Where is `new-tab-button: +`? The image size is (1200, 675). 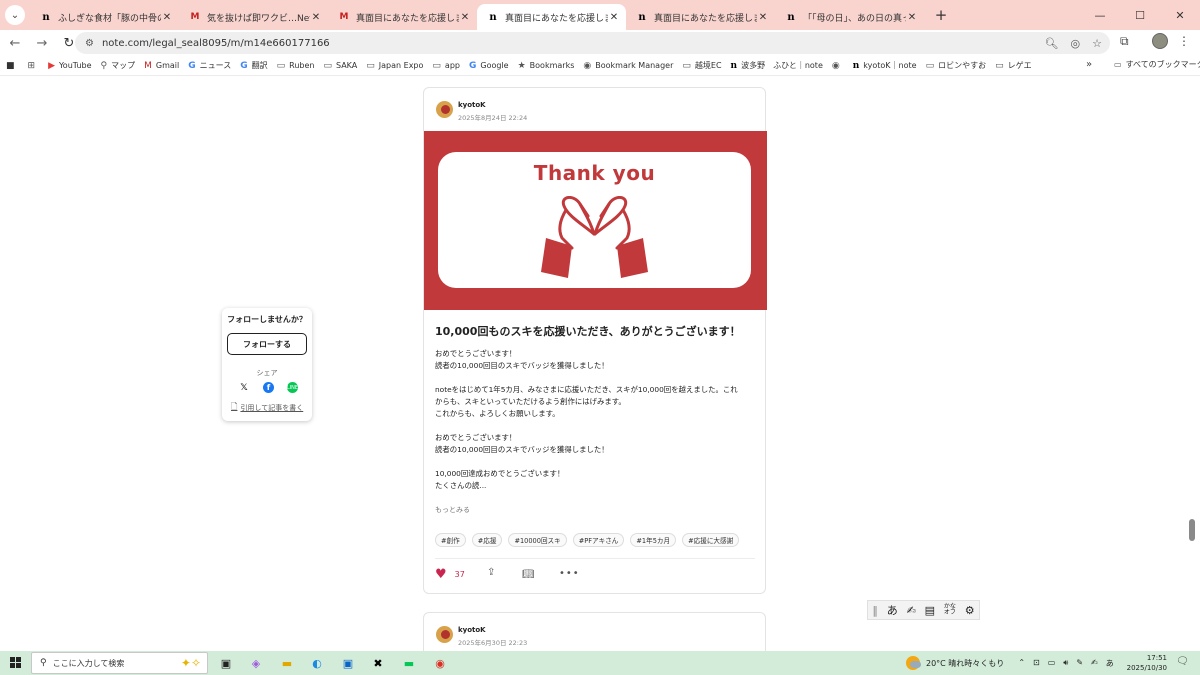
new-tab-button: + is located at coordinates (941, 15).